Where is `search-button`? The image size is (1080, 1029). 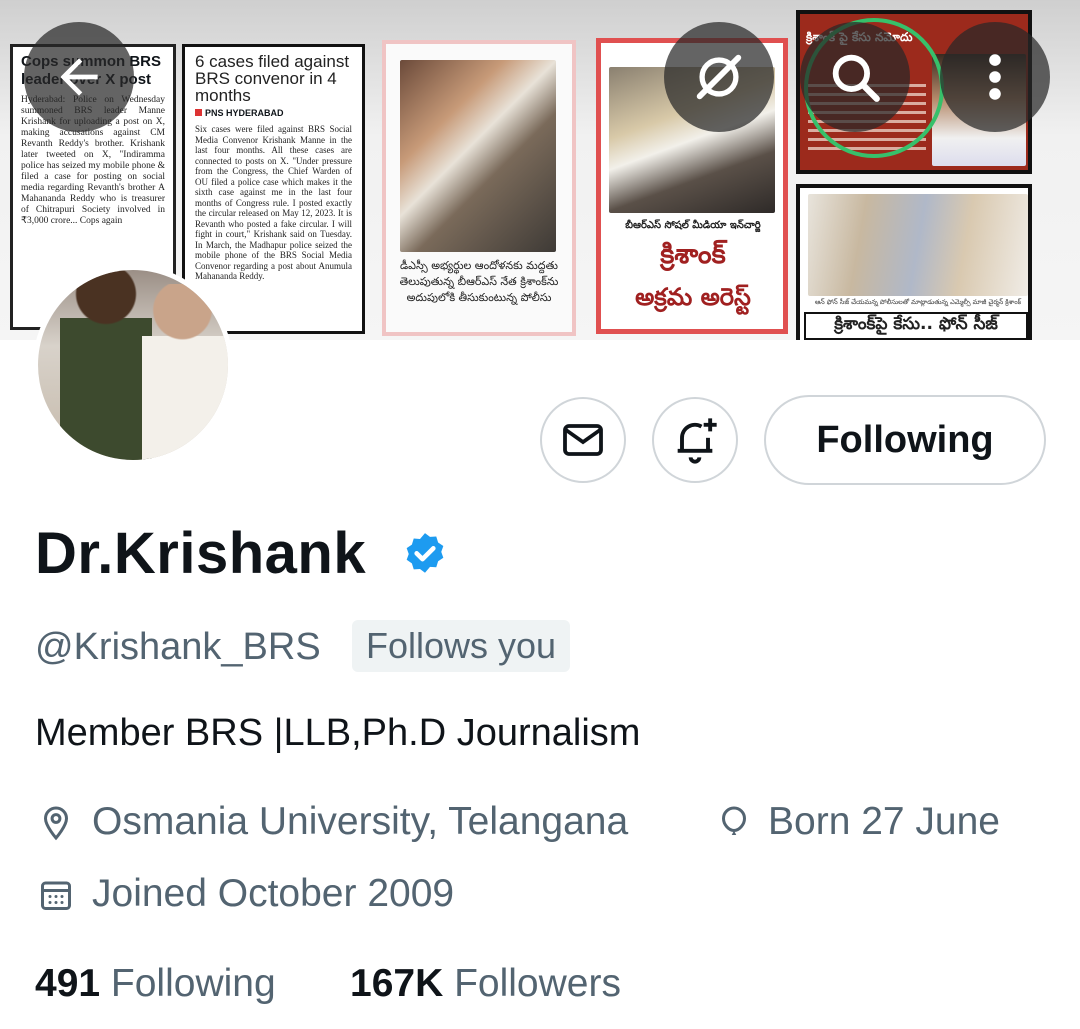 search-button is located at coordinates (855, 77).